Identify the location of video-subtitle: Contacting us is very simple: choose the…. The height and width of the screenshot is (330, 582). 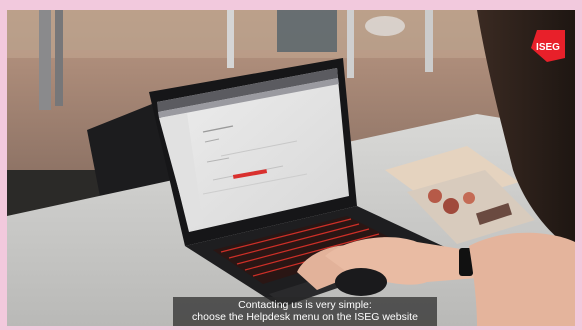
(305, 311).